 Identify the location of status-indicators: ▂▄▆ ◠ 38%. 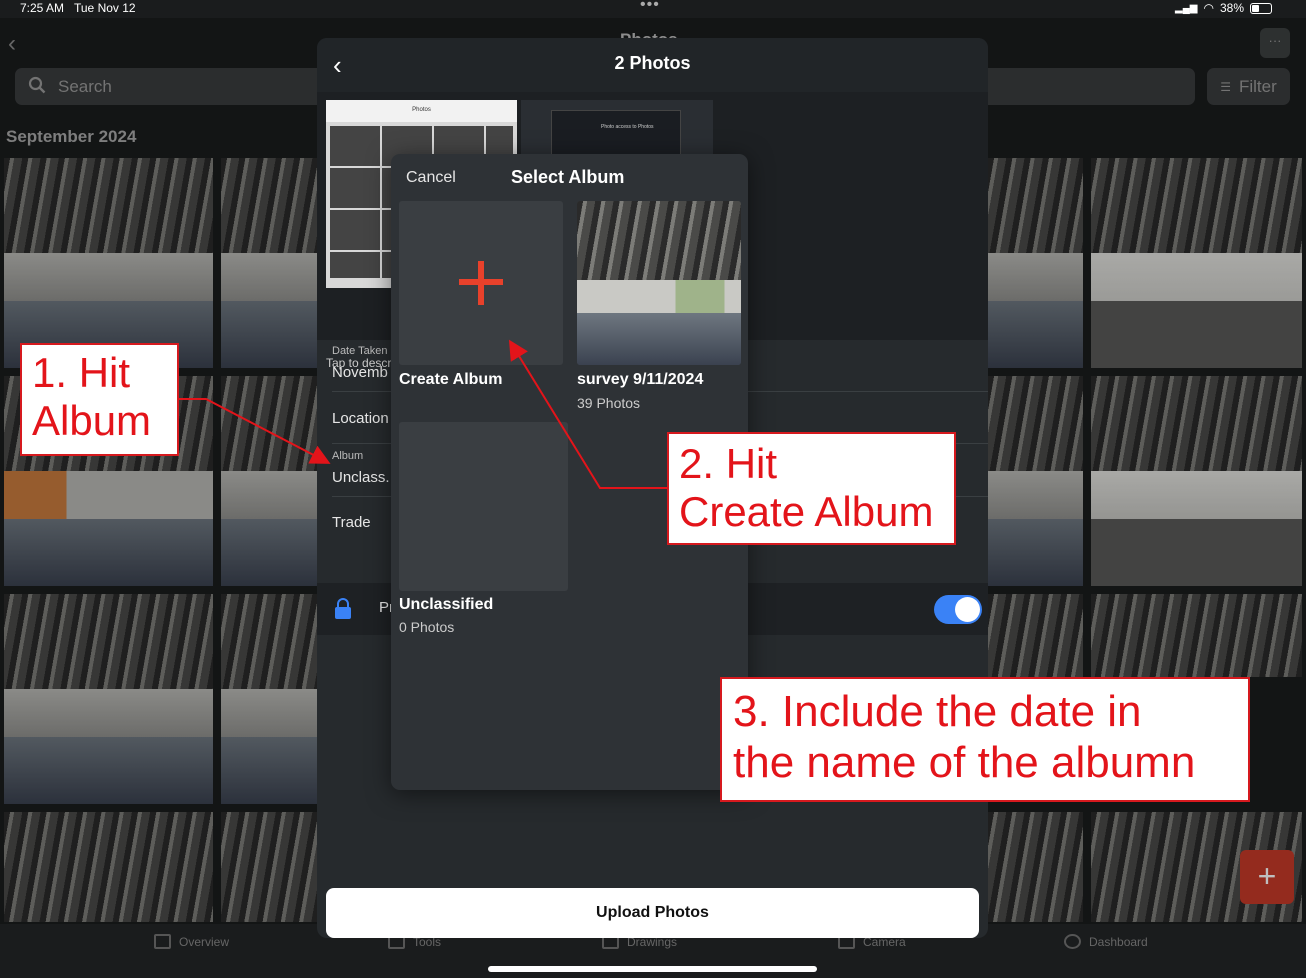
(1223, 8).